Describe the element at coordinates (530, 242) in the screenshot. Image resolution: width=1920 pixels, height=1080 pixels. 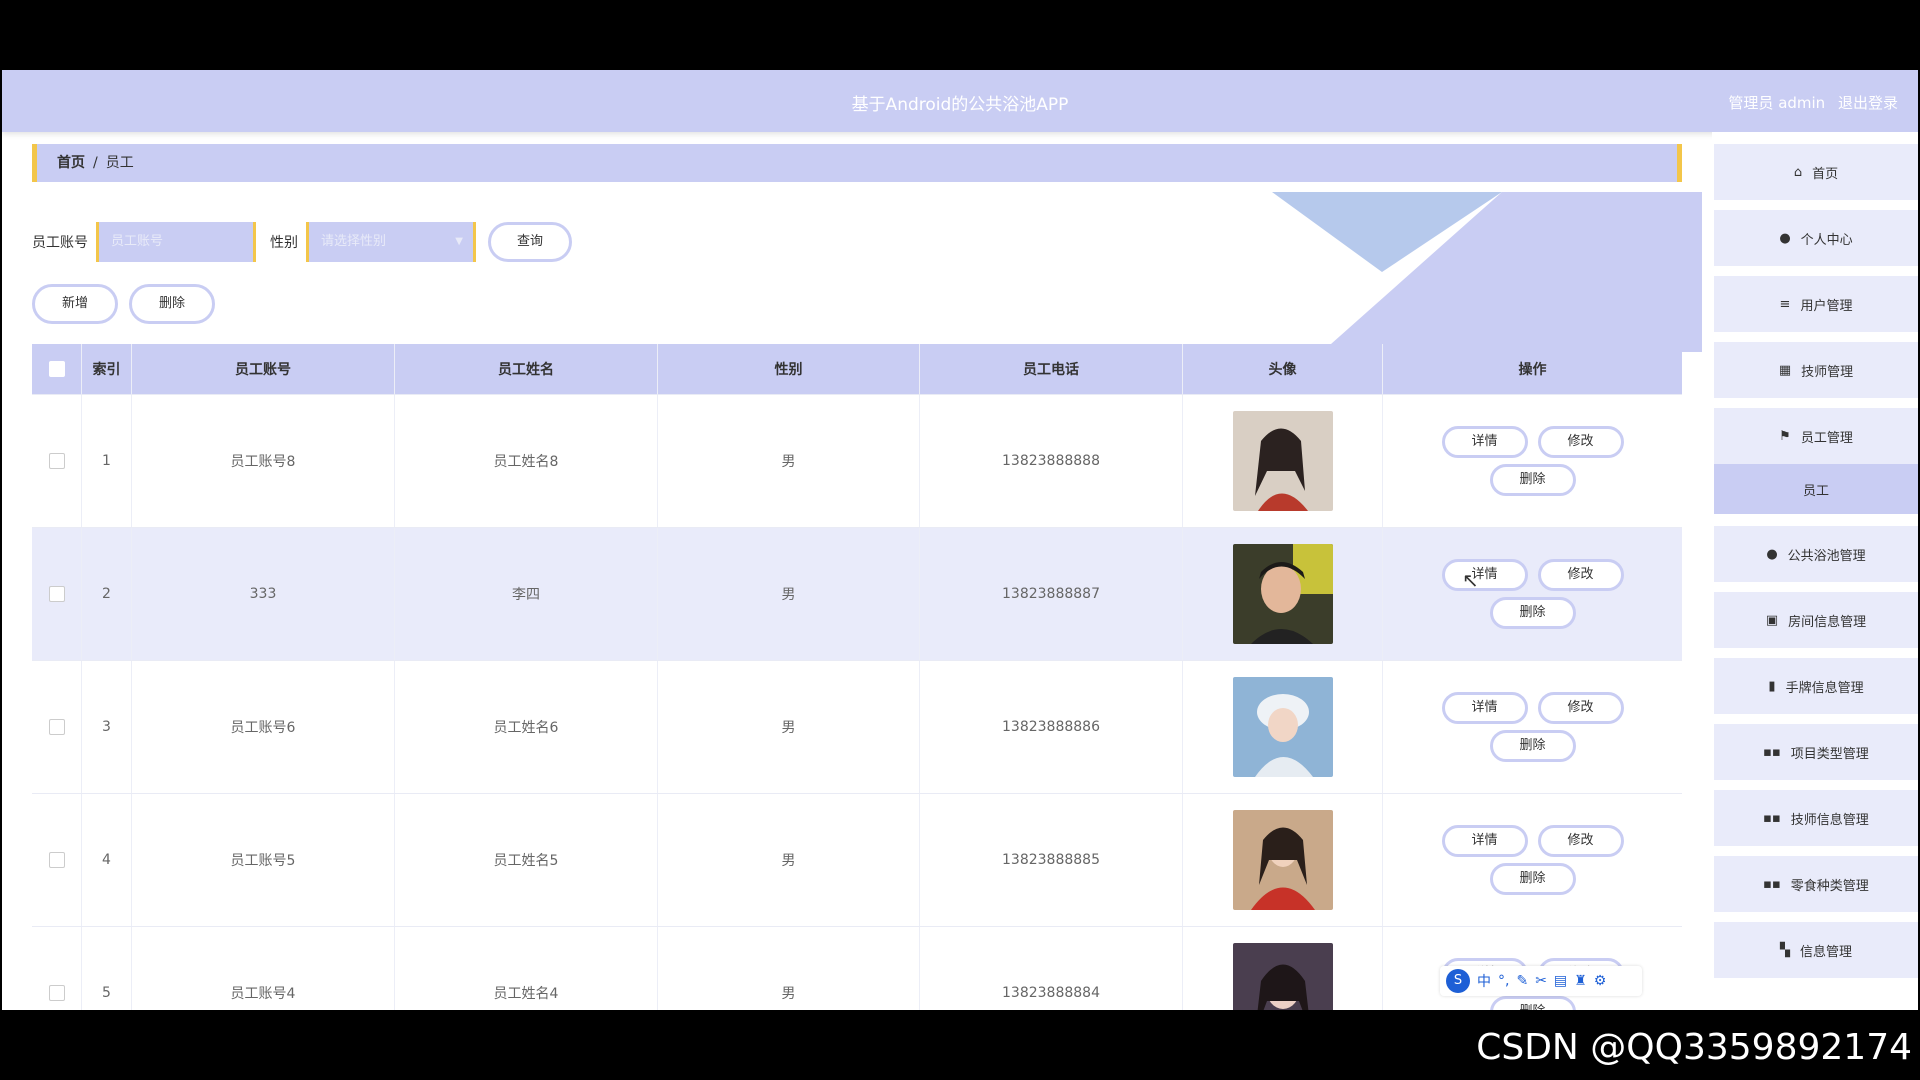
I see `query-button: 查询` at that location.